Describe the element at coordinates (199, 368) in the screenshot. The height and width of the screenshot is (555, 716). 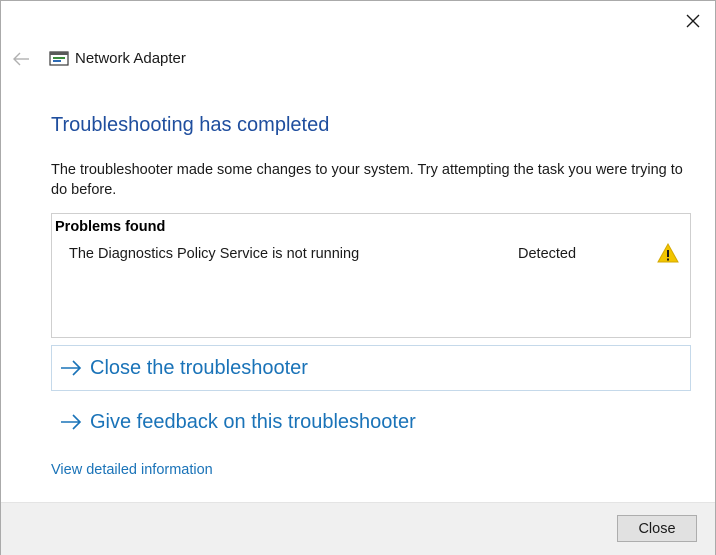
I see `close-troubleshooter-label: Close the troubleshooter` at that location.